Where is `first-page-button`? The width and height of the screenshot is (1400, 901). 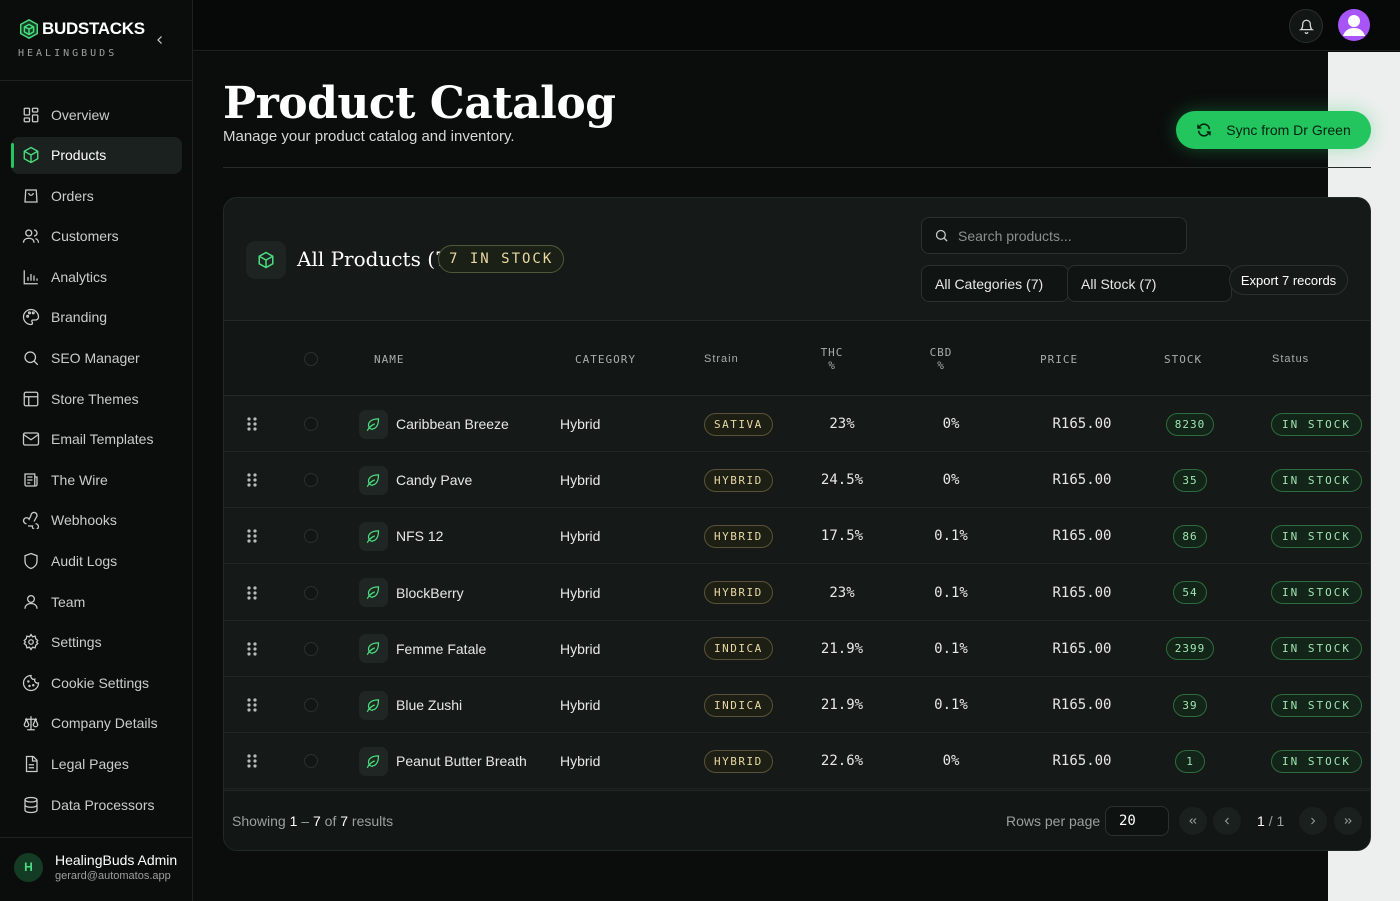
first-page-button is located at coordinates (1193, 821).